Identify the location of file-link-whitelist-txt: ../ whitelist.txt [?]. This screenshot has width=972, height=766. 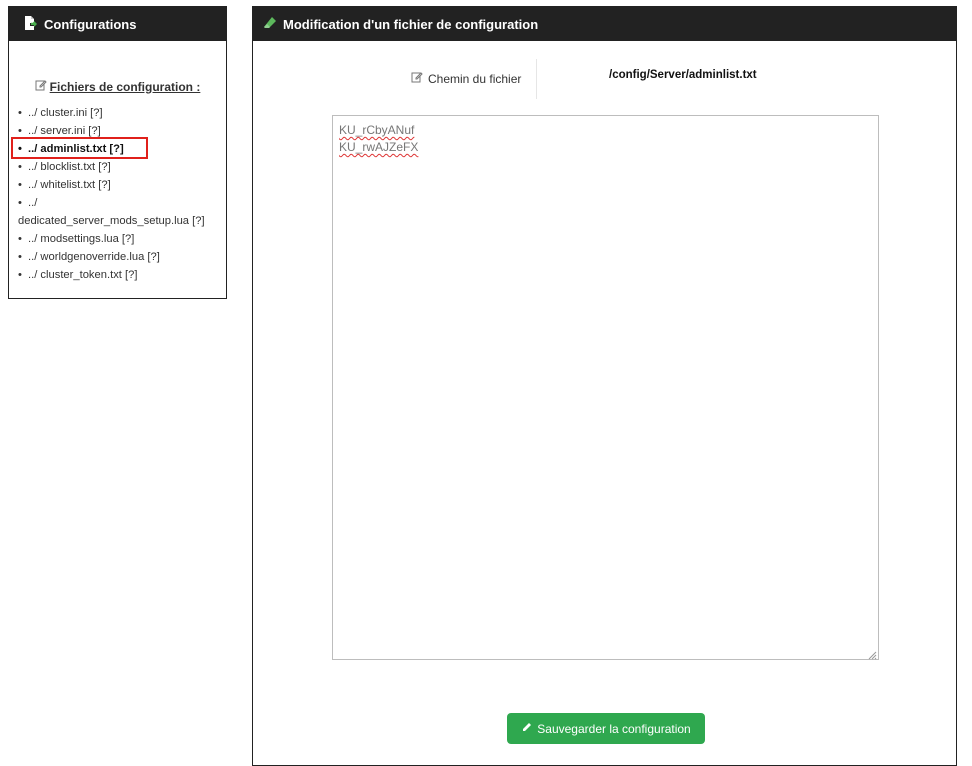
(122, 185).